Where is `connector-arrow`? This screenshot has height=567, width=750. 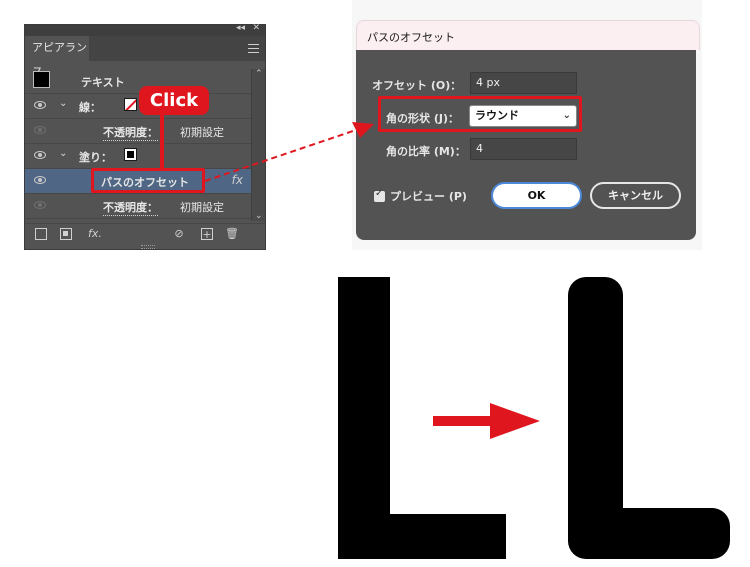
connector-arrow is located at coordinates (289, 152).